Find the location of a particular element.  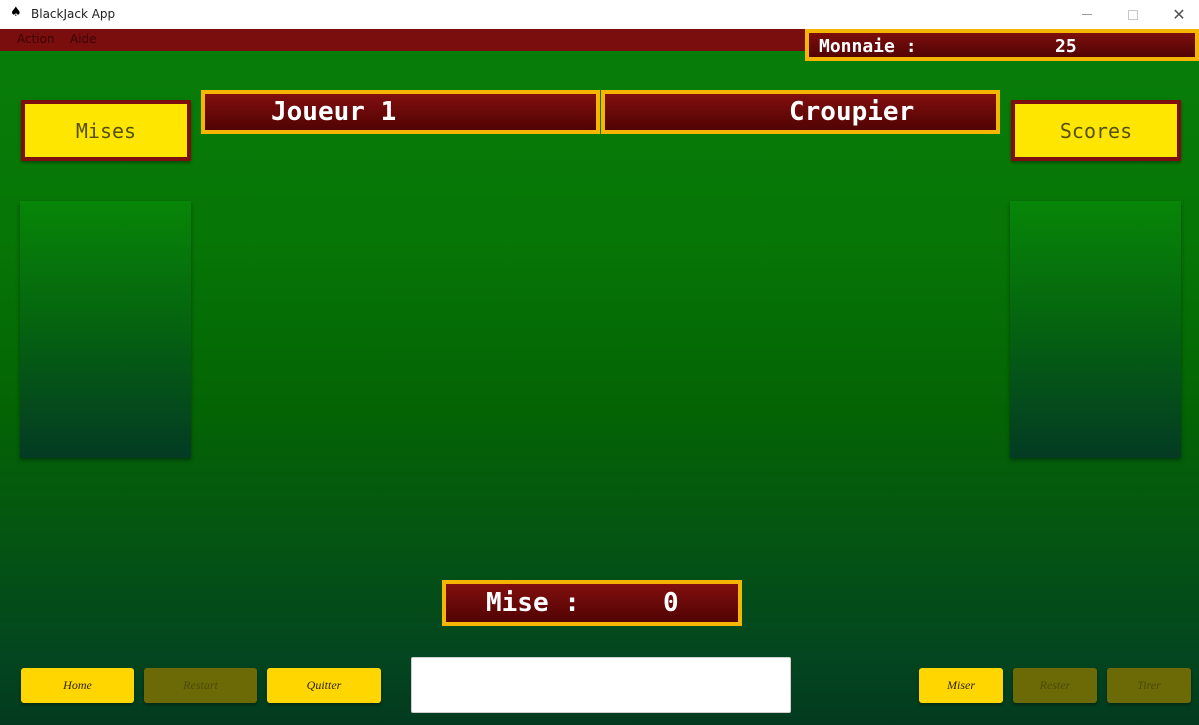

bet-display-inner: Mise : 0 is located at coordinates (592, 603).